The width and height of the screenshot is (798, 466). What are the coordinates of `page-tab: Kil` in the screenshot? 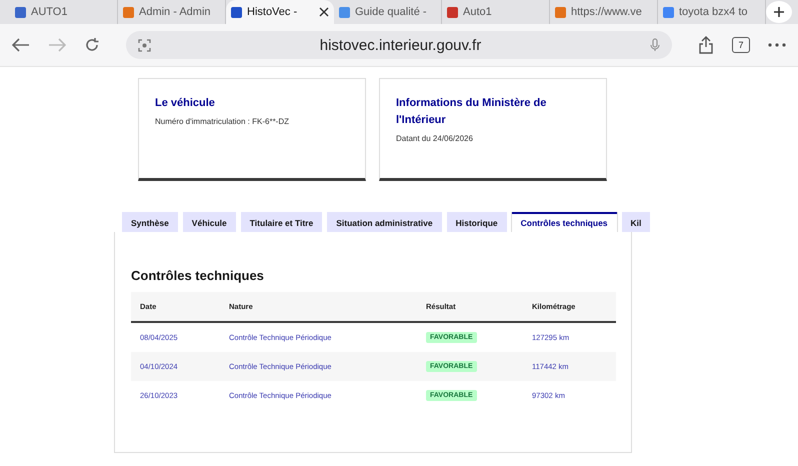 It's located at (636, 222).